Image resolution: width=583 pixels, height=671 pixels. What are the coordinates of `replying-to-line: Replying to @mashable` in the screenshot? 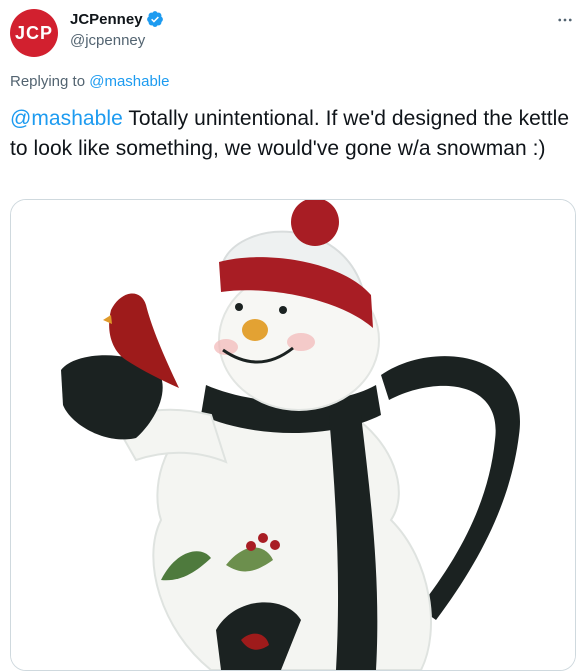 It's located at (90, 81).